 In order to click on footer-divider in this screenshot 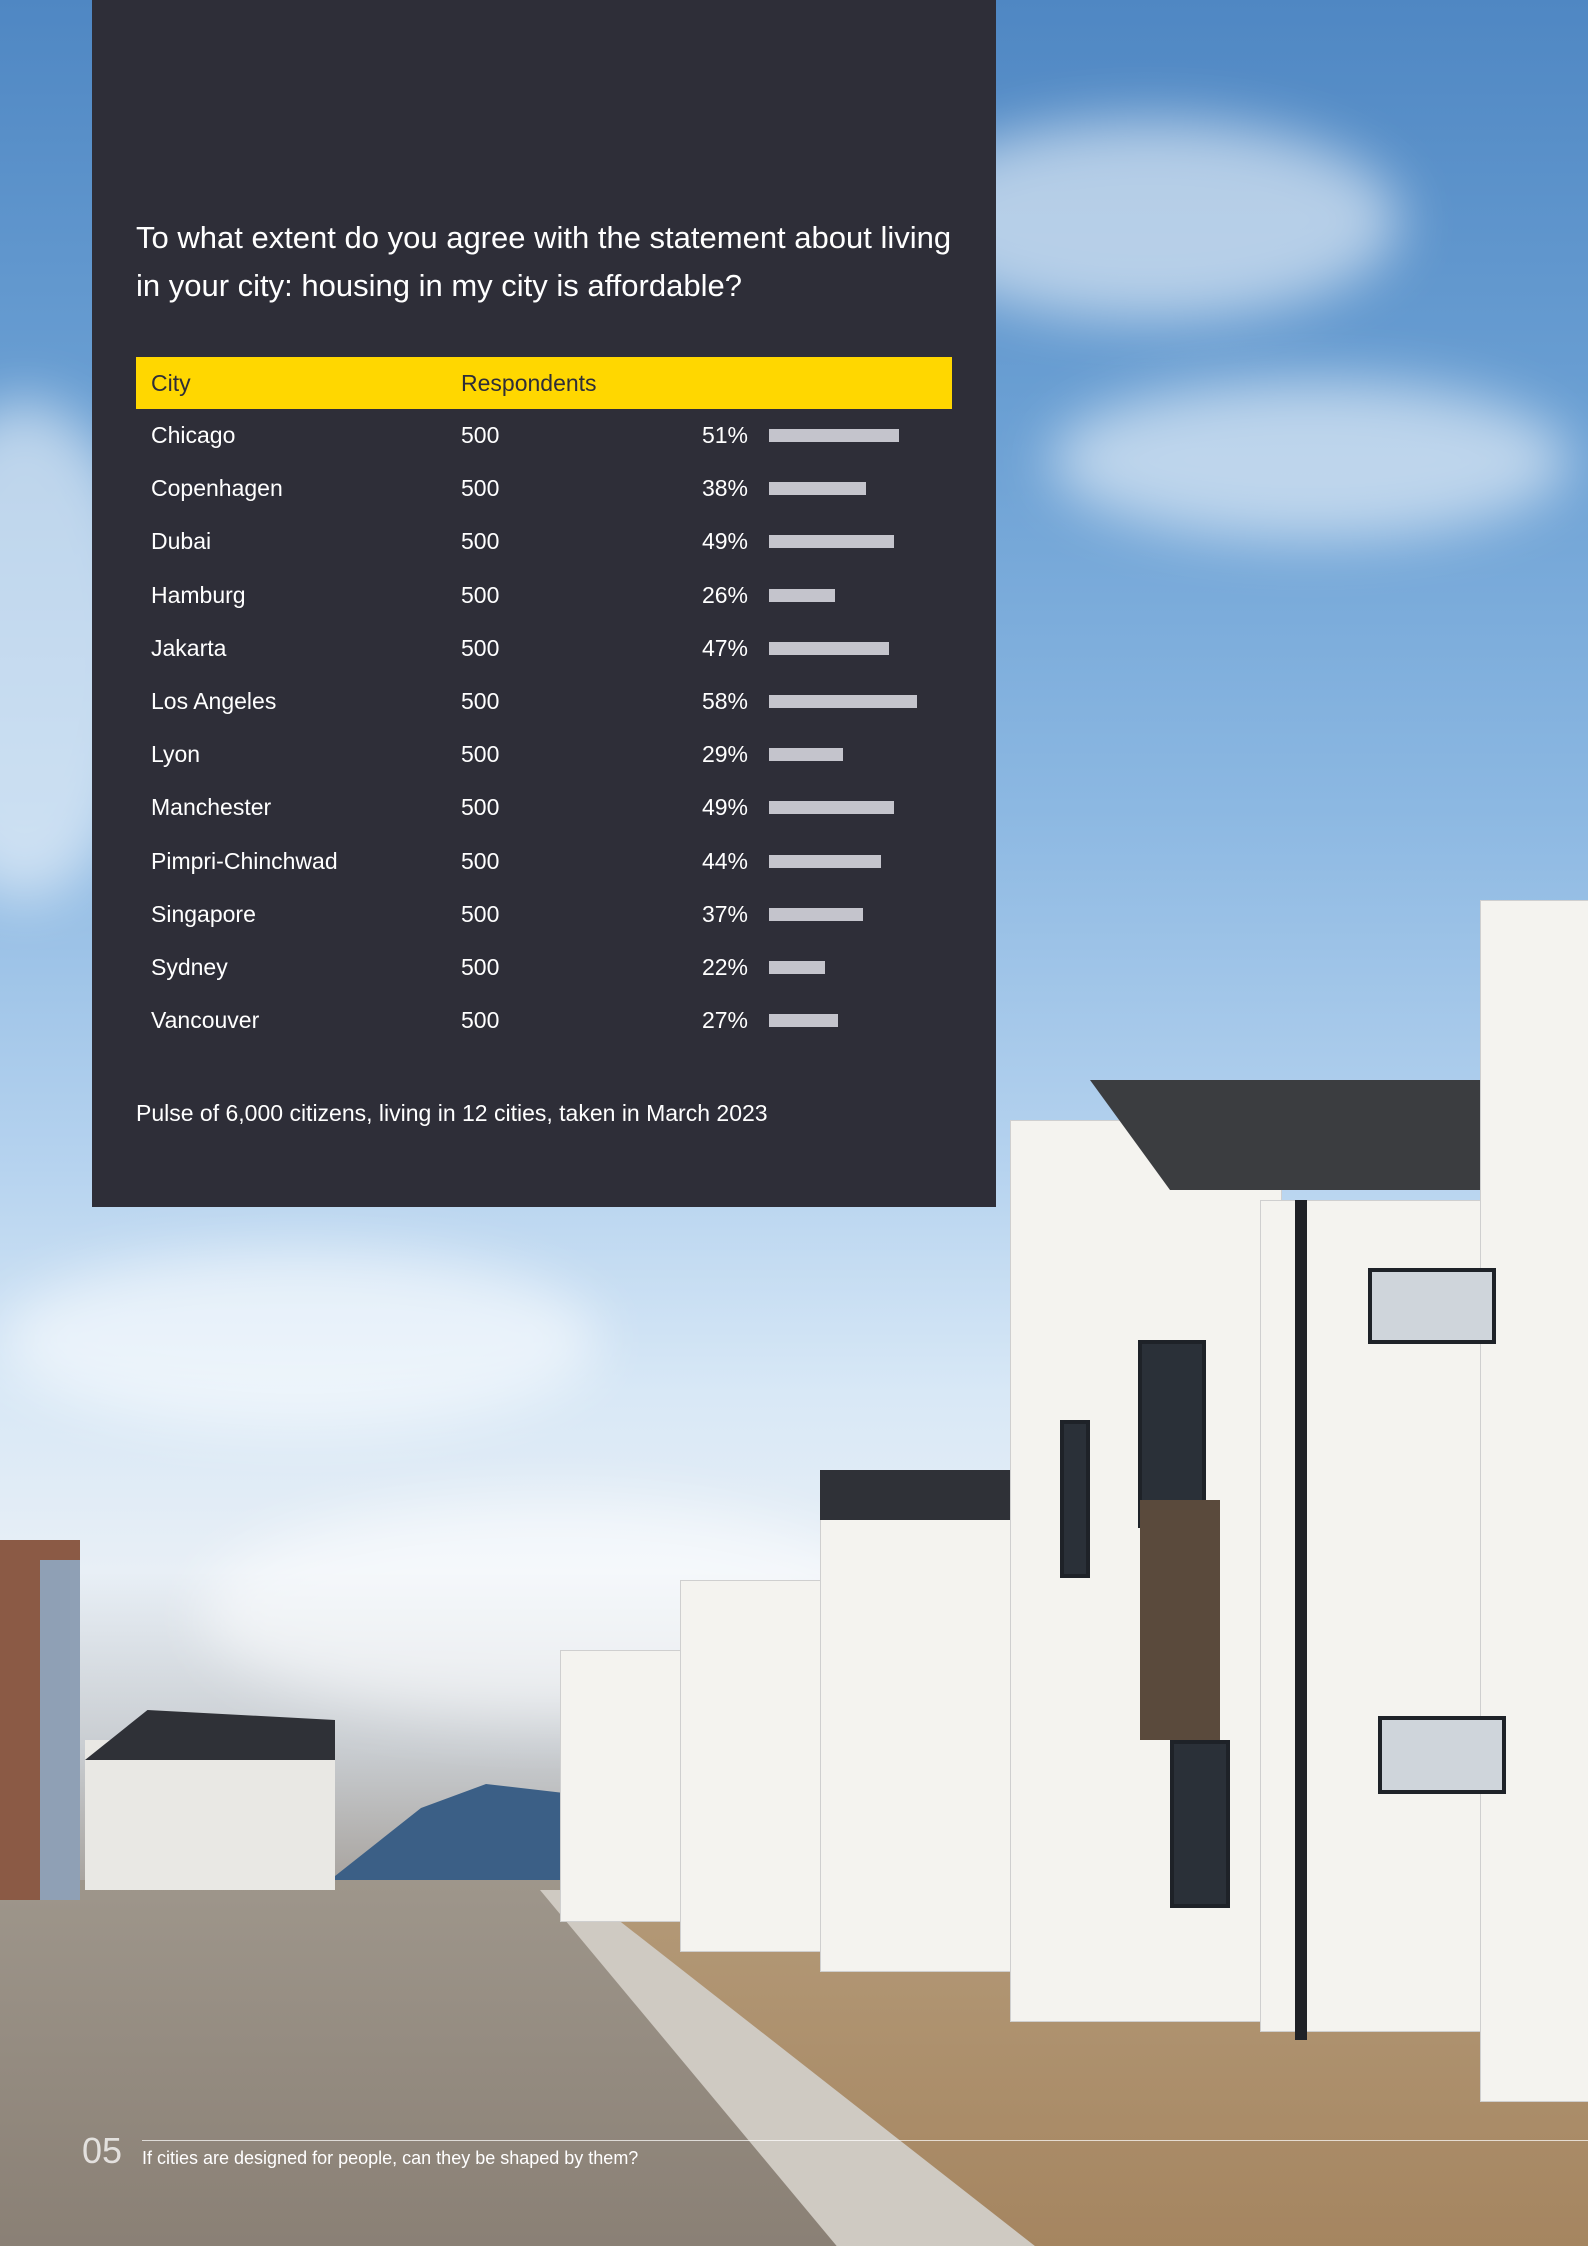, I will do `click(865, 2140)`.